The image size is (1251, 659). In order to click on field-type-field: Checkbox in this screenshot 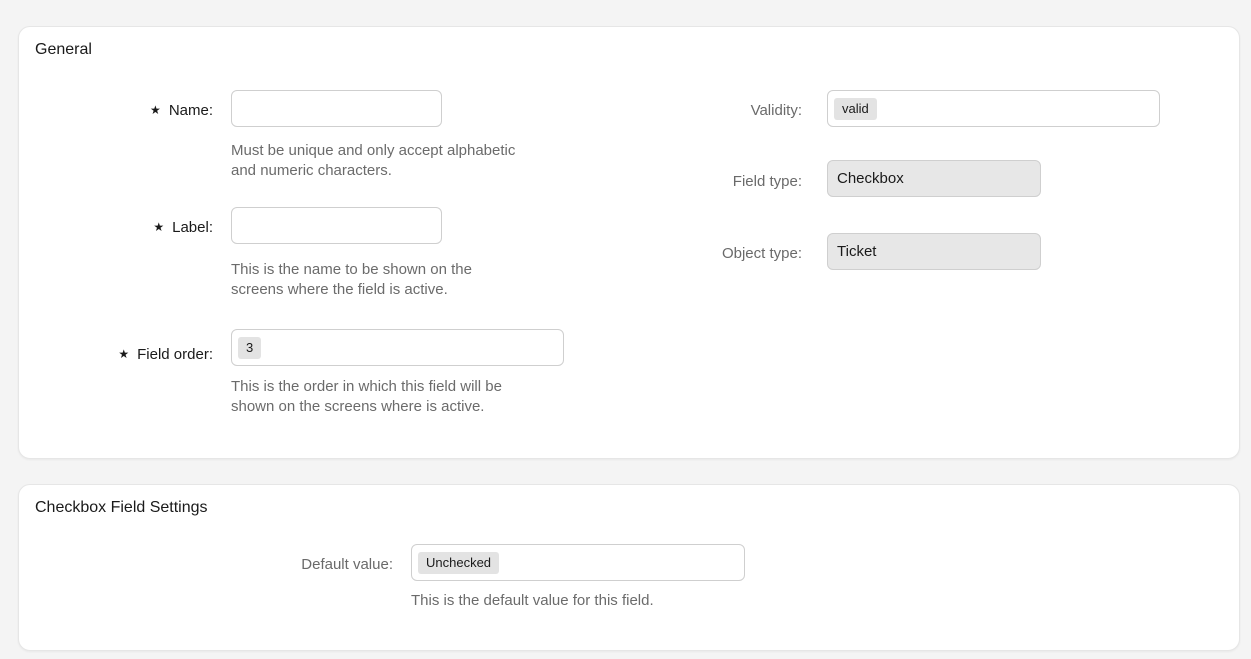, I will do `click(934, 178)`.